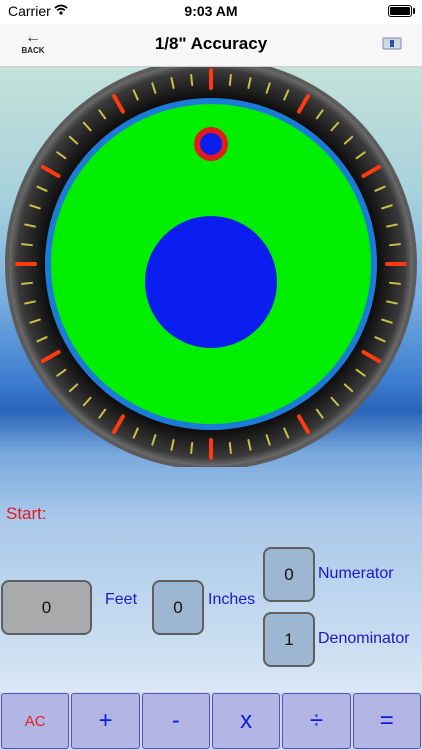  What do you see at coordinates (178, 607) in the screenshot?
I see `inches-input` at bounding box center [178, 607].